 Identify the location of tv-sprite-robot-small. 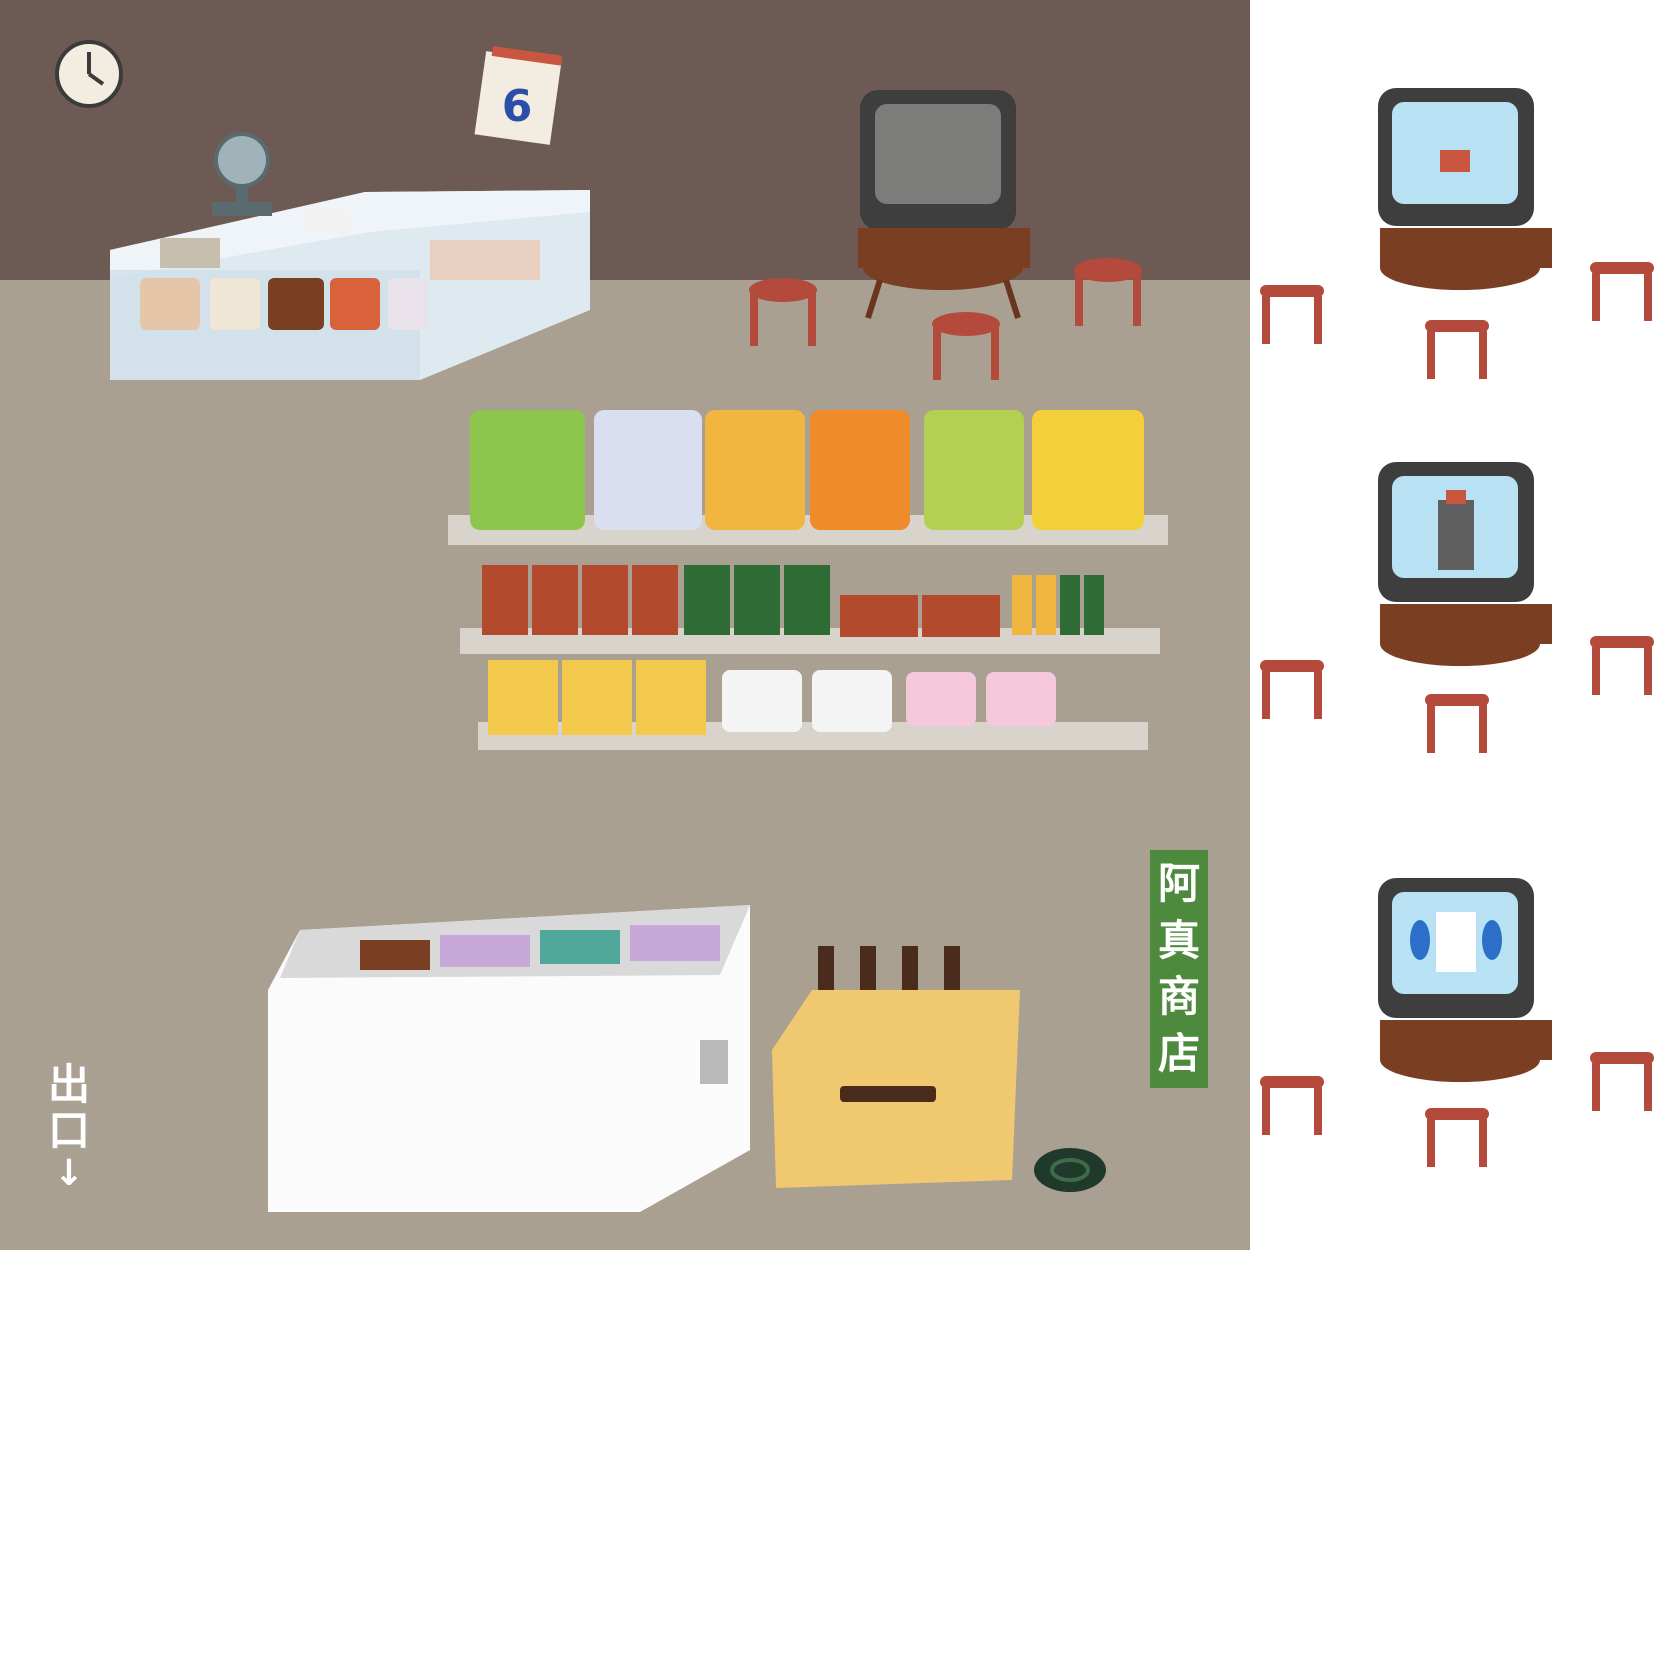
(1457, 233).